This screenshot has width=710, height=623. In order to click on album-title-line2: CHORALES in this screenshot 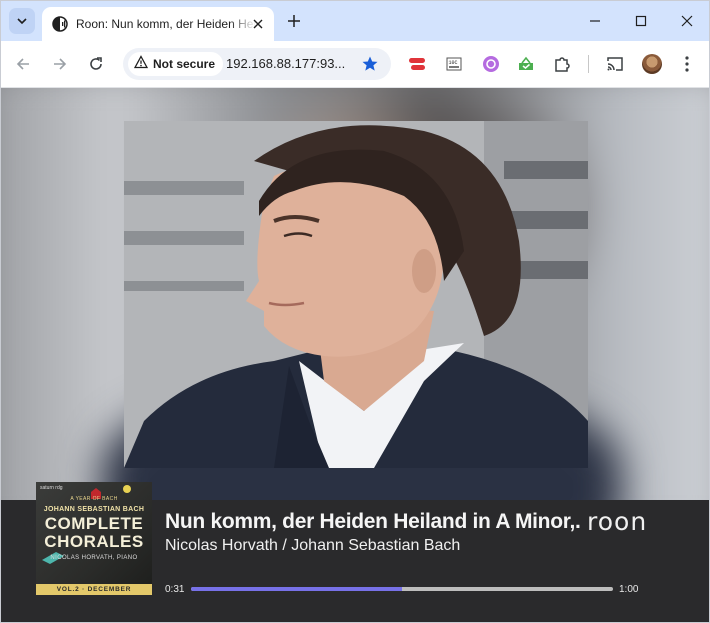, I will do `click(94, 541)`.